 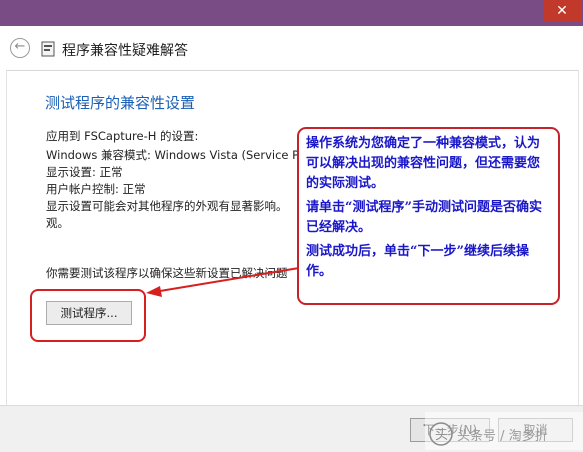 I want to click on setting-warning: 显示设置可能会对其他程序的外观有显著影响。, so click(x=167, y=206).